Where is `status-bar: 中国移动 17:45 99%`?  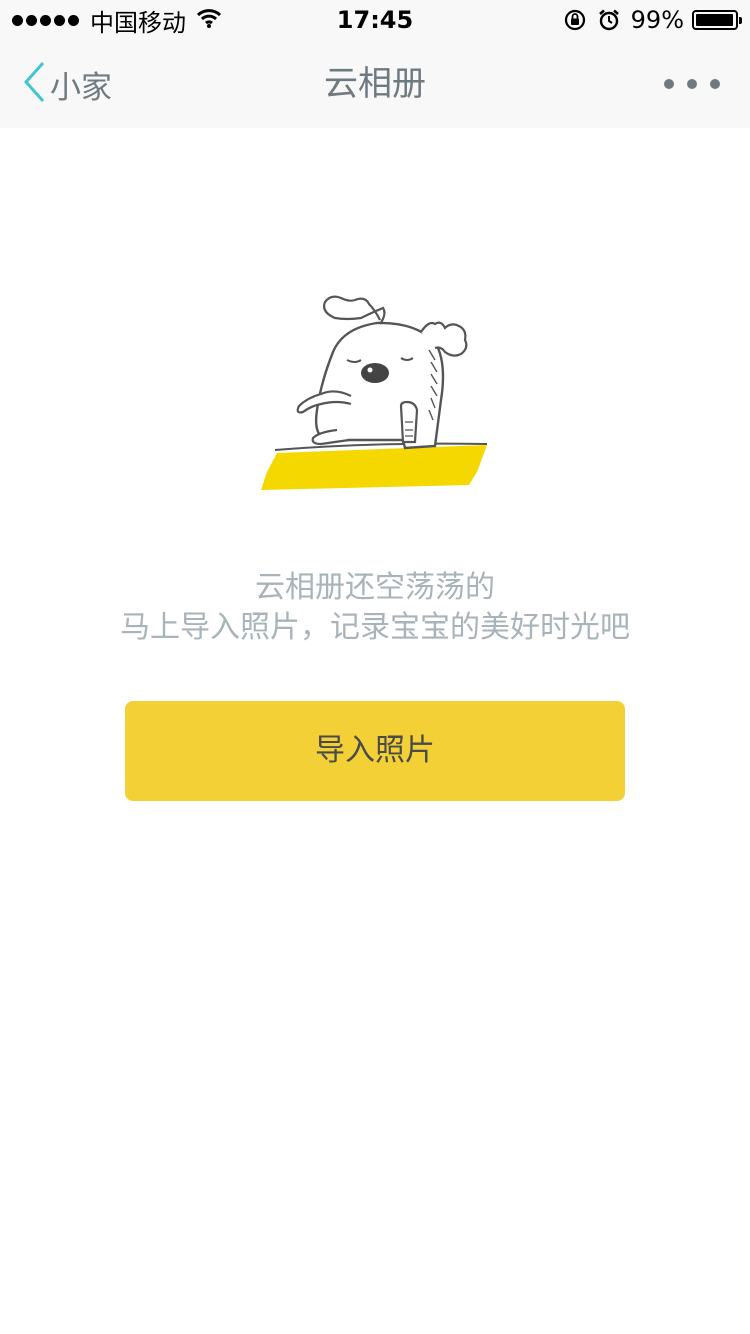 status-bar: 中国移动 17:45 99% is located at coordinates (375, 20).